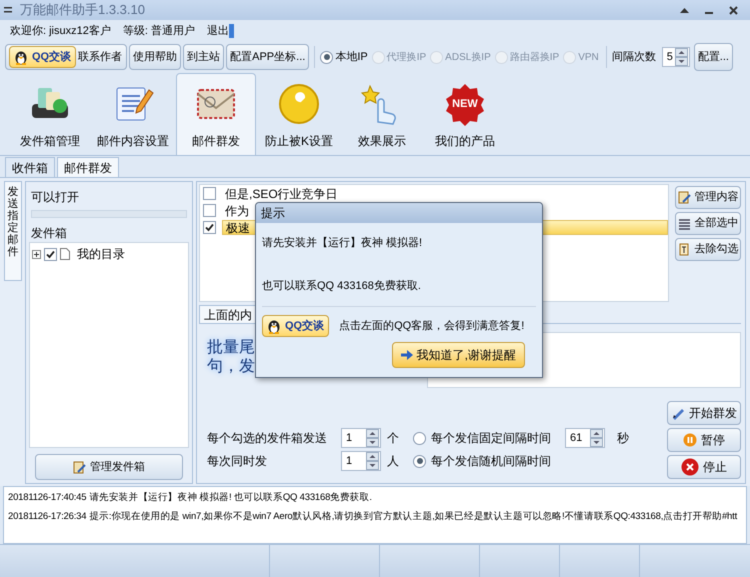 This screenshot has height=577, width=750. Describe the element at coordinates (47, 517) in the screenshot. I see `log-time: 20181126-17:26:34` at that location.